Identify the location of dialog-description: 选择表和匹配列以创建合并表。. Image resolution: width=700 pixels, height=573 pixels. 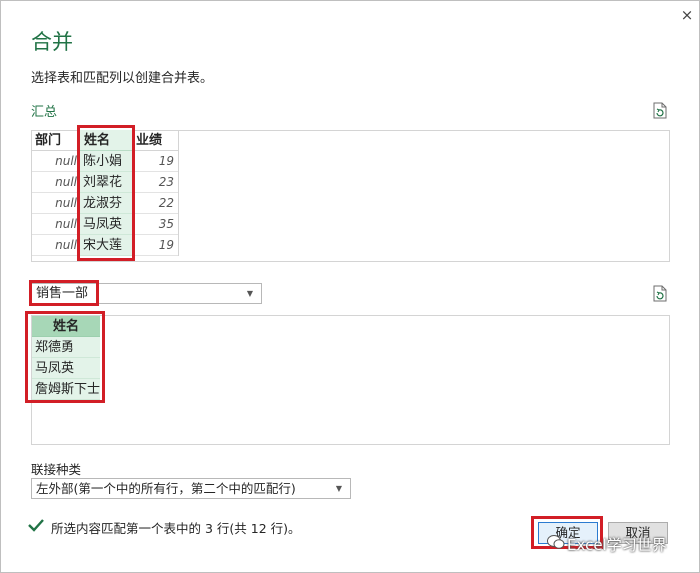
(122, 78).